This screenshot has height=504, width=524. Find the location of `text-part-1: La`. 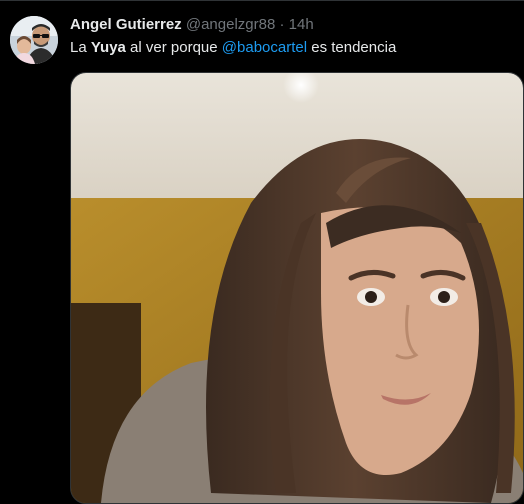

text-part-1: La is located at coordinates (80, 47).